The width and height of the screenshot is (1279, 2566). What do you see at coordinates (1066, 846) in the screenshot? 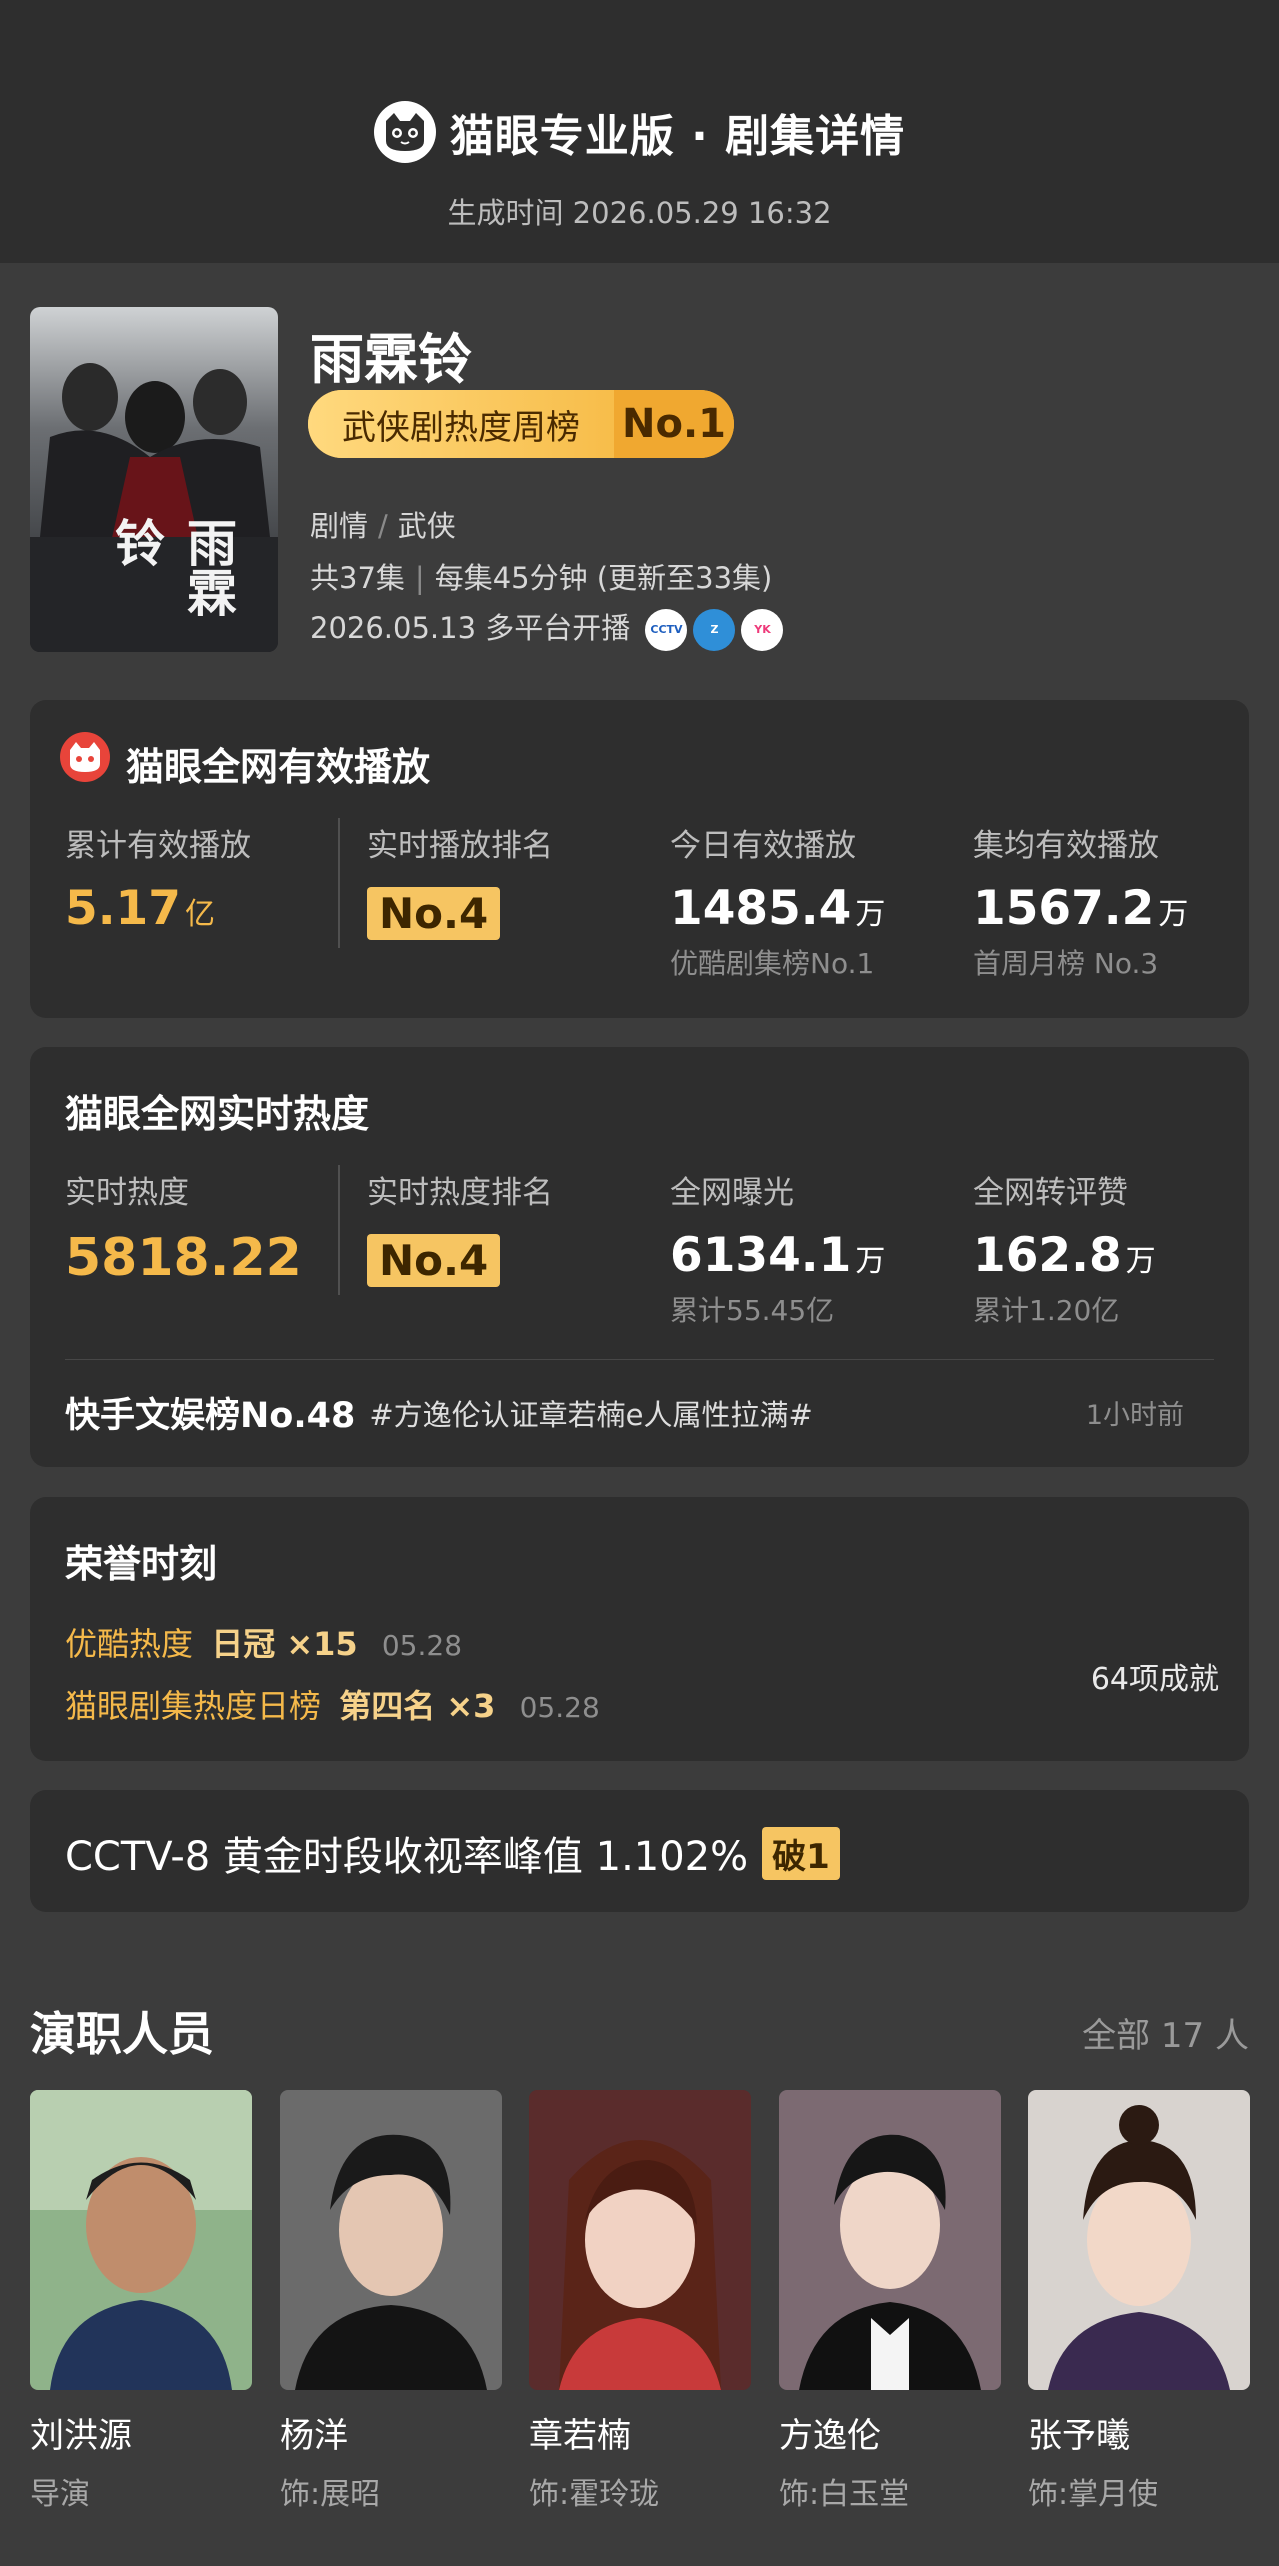
I see `stat-label: 集均有效播放` at bounding box center [1066, 846].